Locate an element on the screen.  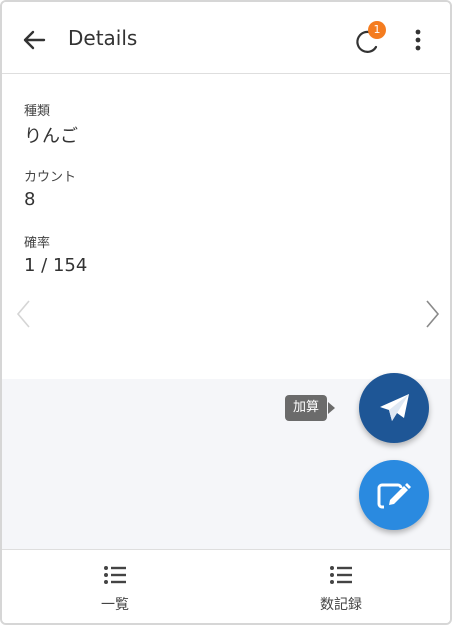
arrow-left-icon is located at coordinates (34, 40).